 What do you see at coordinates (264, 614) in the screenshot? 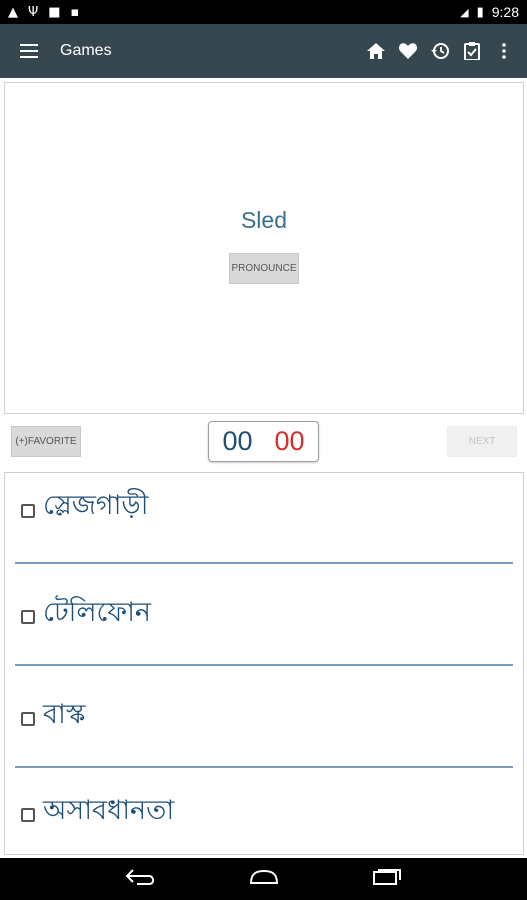
I see `answer-option: টেলিফোন` at bounding box center [264, 614].